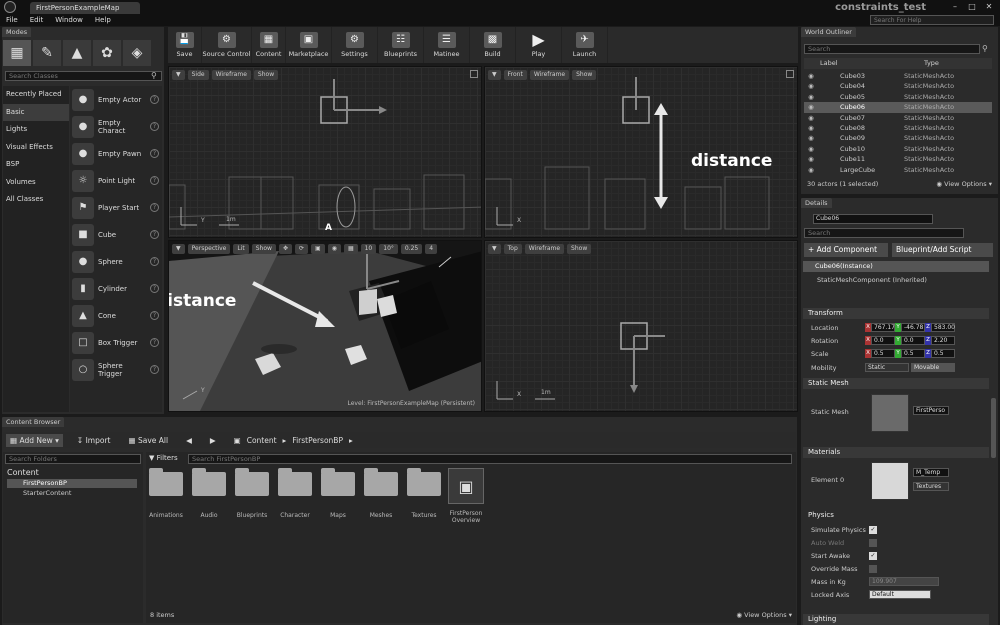 The width and height of the screenshot is (1000, 625). I want to click on category-basic: Basic, so click(36, 112).